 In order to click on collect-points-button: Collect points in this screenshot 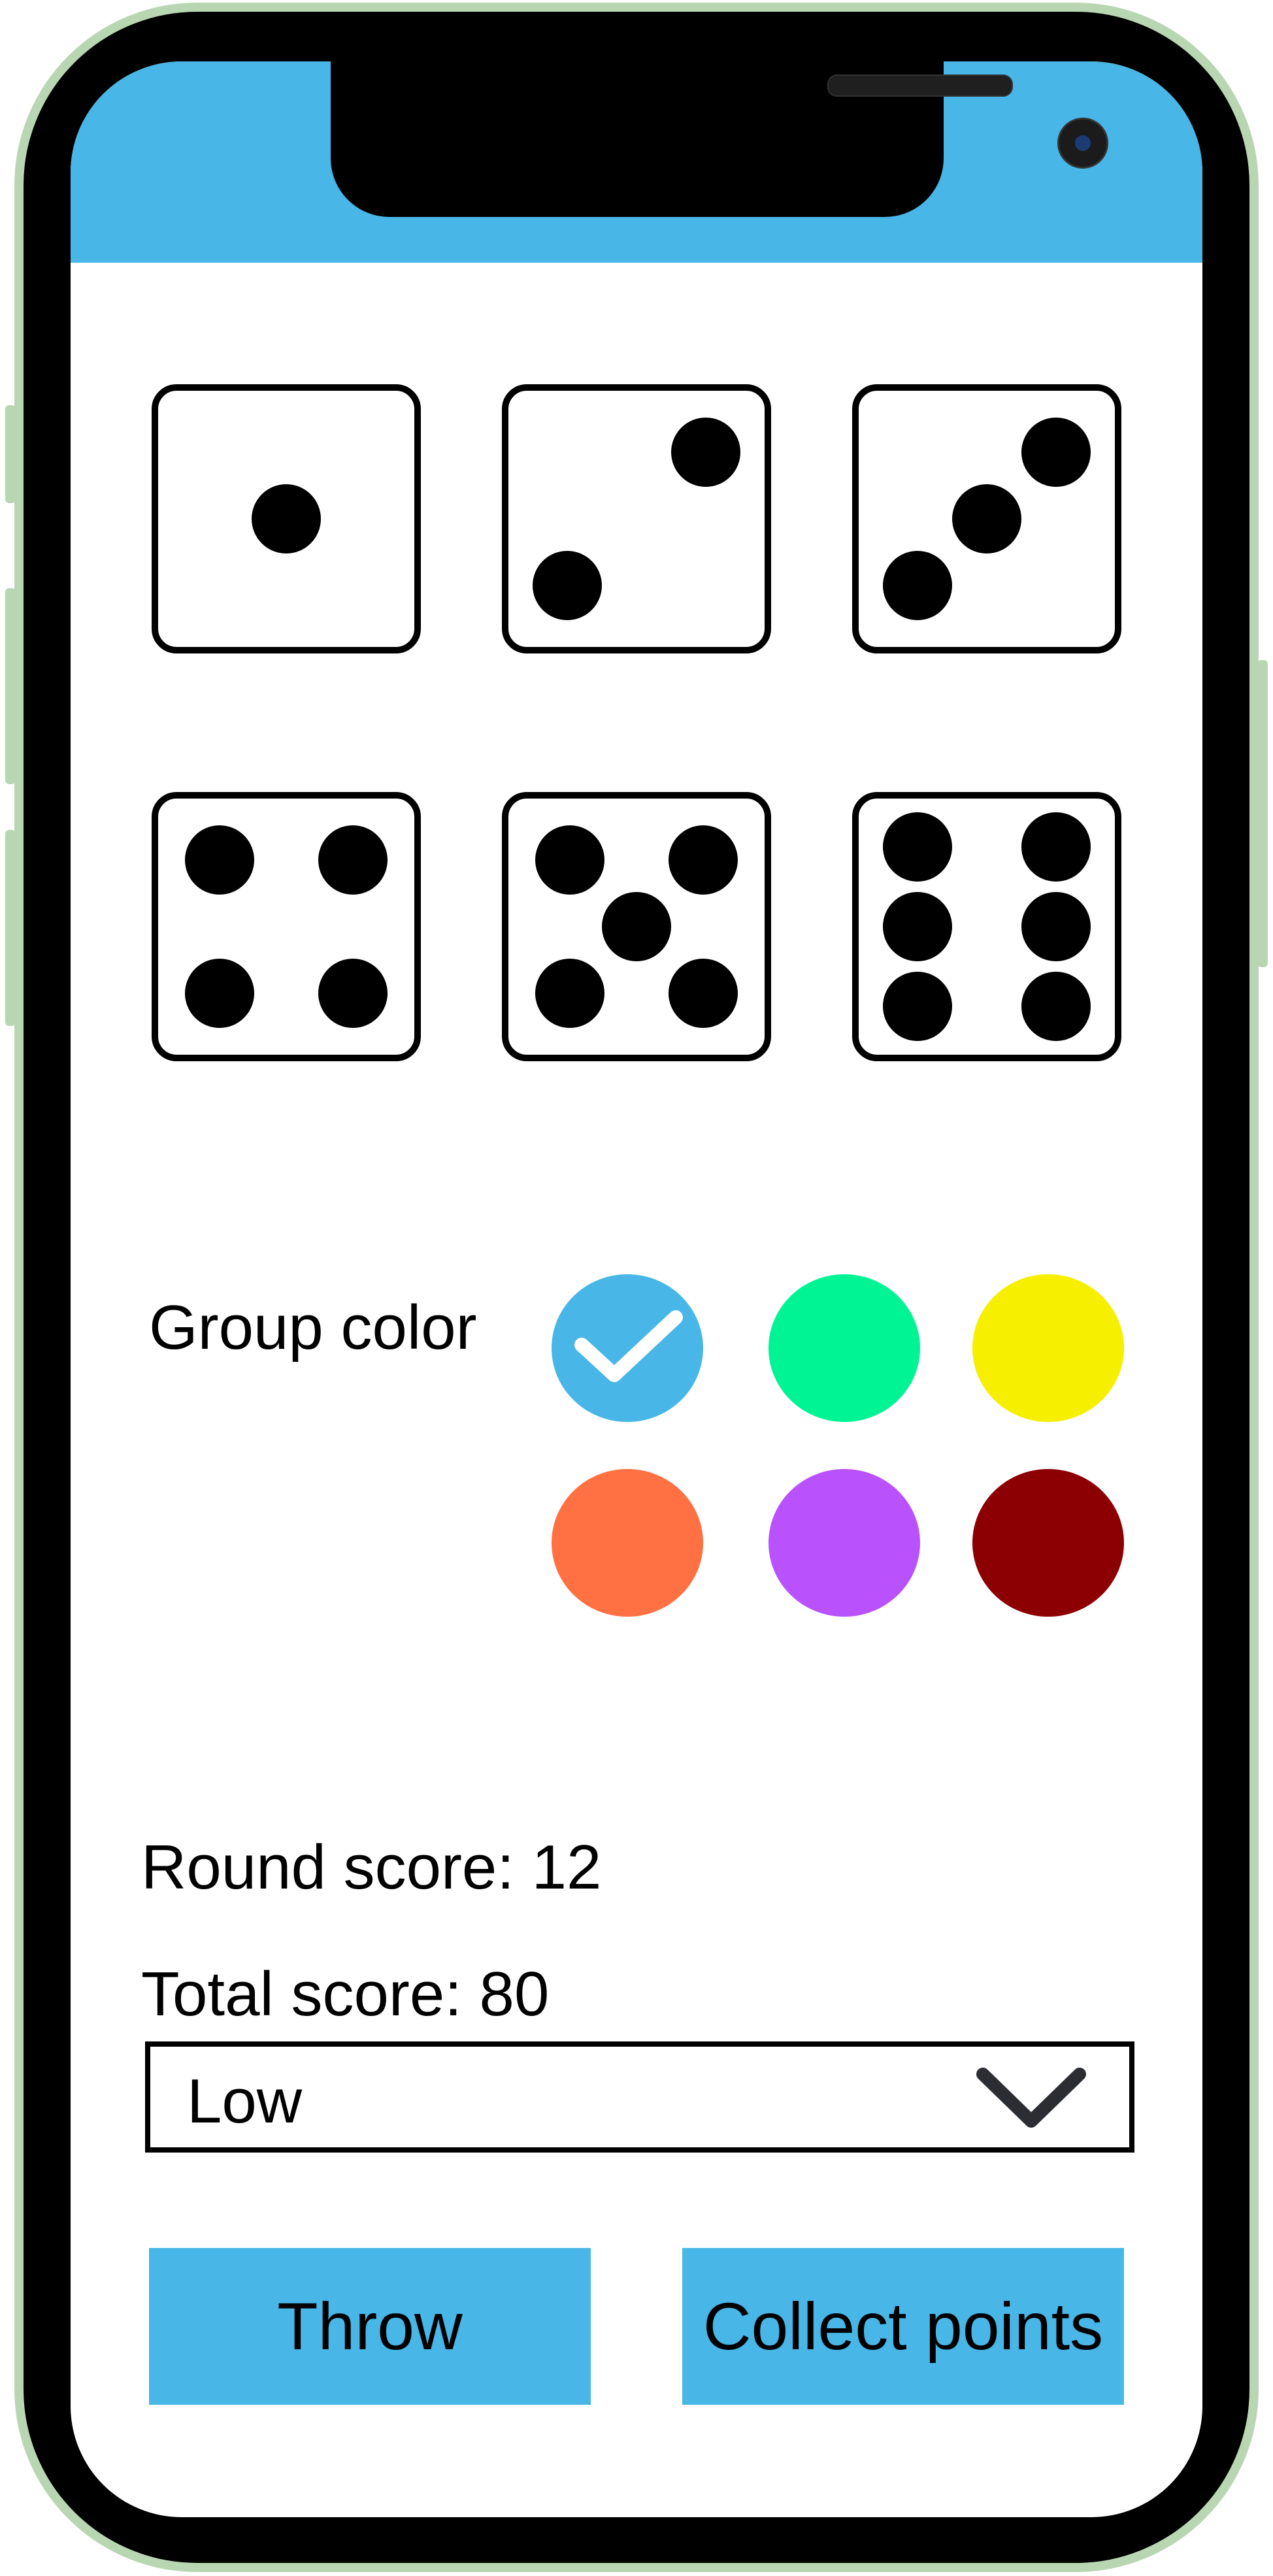, I will do `click(903, 2326)`.